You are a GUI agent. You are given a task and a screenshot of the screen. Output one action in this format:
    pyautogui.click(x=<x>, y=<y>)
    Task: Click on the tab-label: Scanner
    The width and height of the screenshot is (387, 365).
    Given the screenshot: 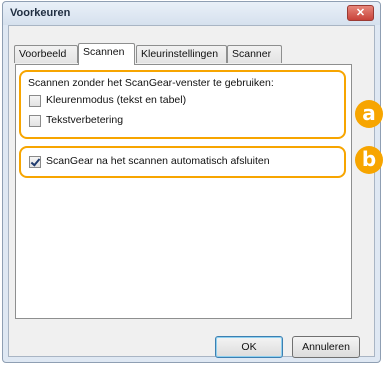 What is the action you would take?
    pyautogui.click(x=252, y=54)
    